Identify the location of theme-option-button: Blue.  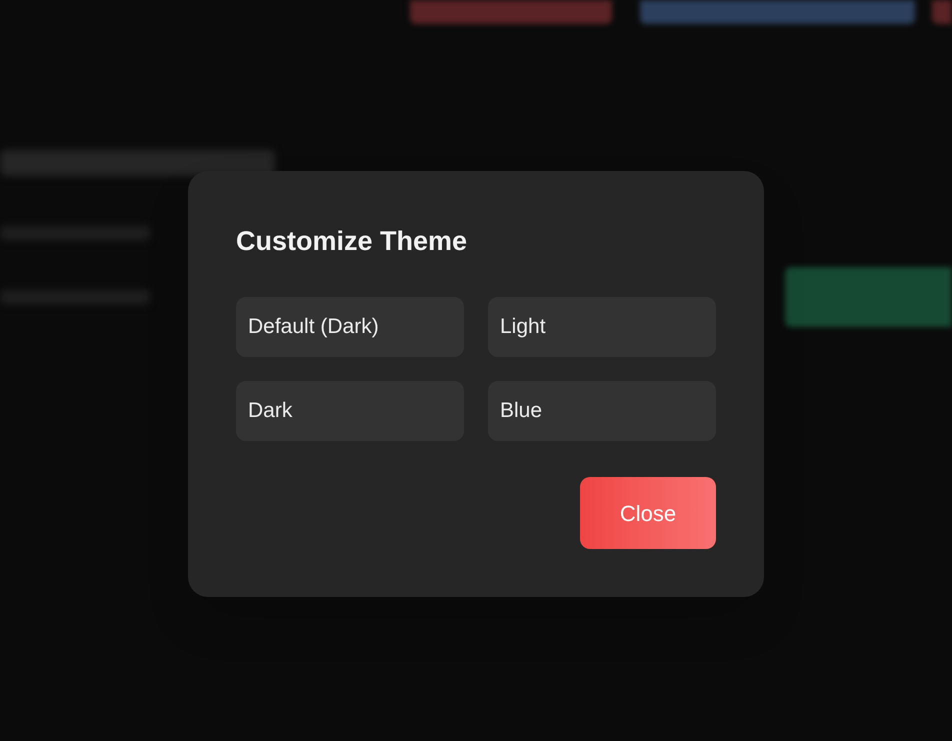
(602, 411).